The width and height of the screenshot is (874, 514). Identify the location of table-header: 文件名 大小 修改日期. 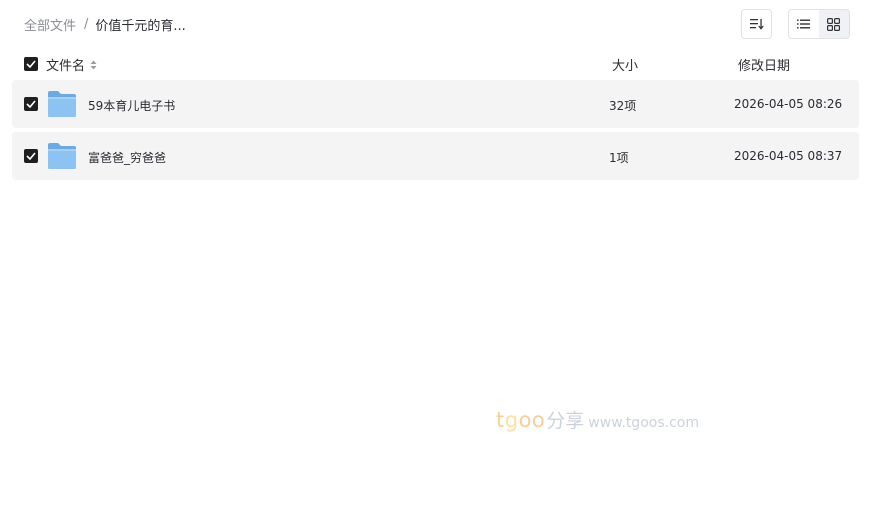
(435, 64).